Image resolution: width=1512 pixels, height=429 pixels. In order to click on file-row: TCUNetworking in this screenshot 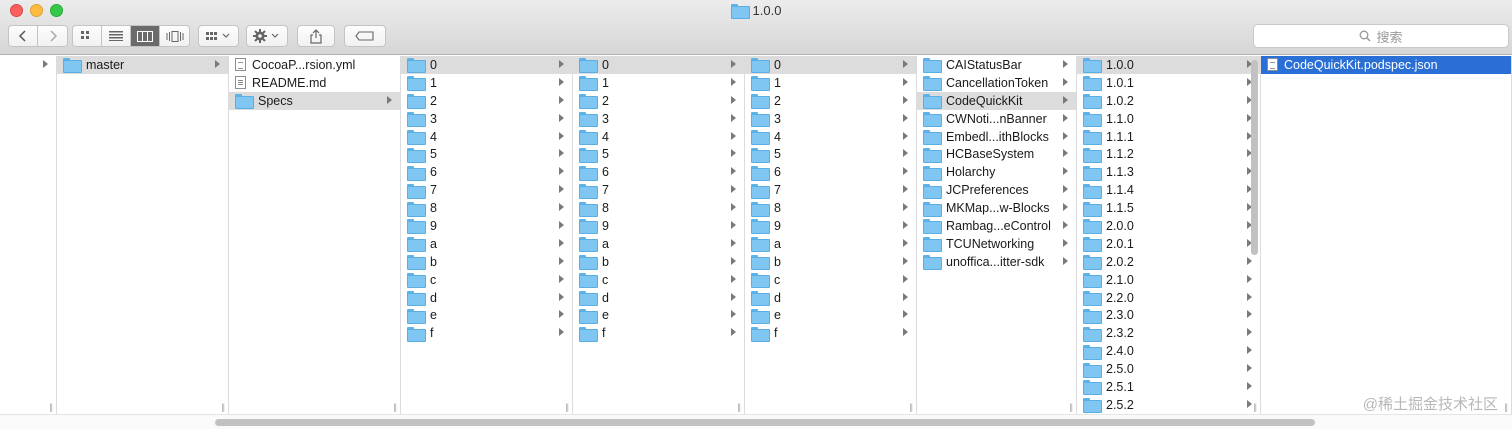, I will do `click(996, 244)`.